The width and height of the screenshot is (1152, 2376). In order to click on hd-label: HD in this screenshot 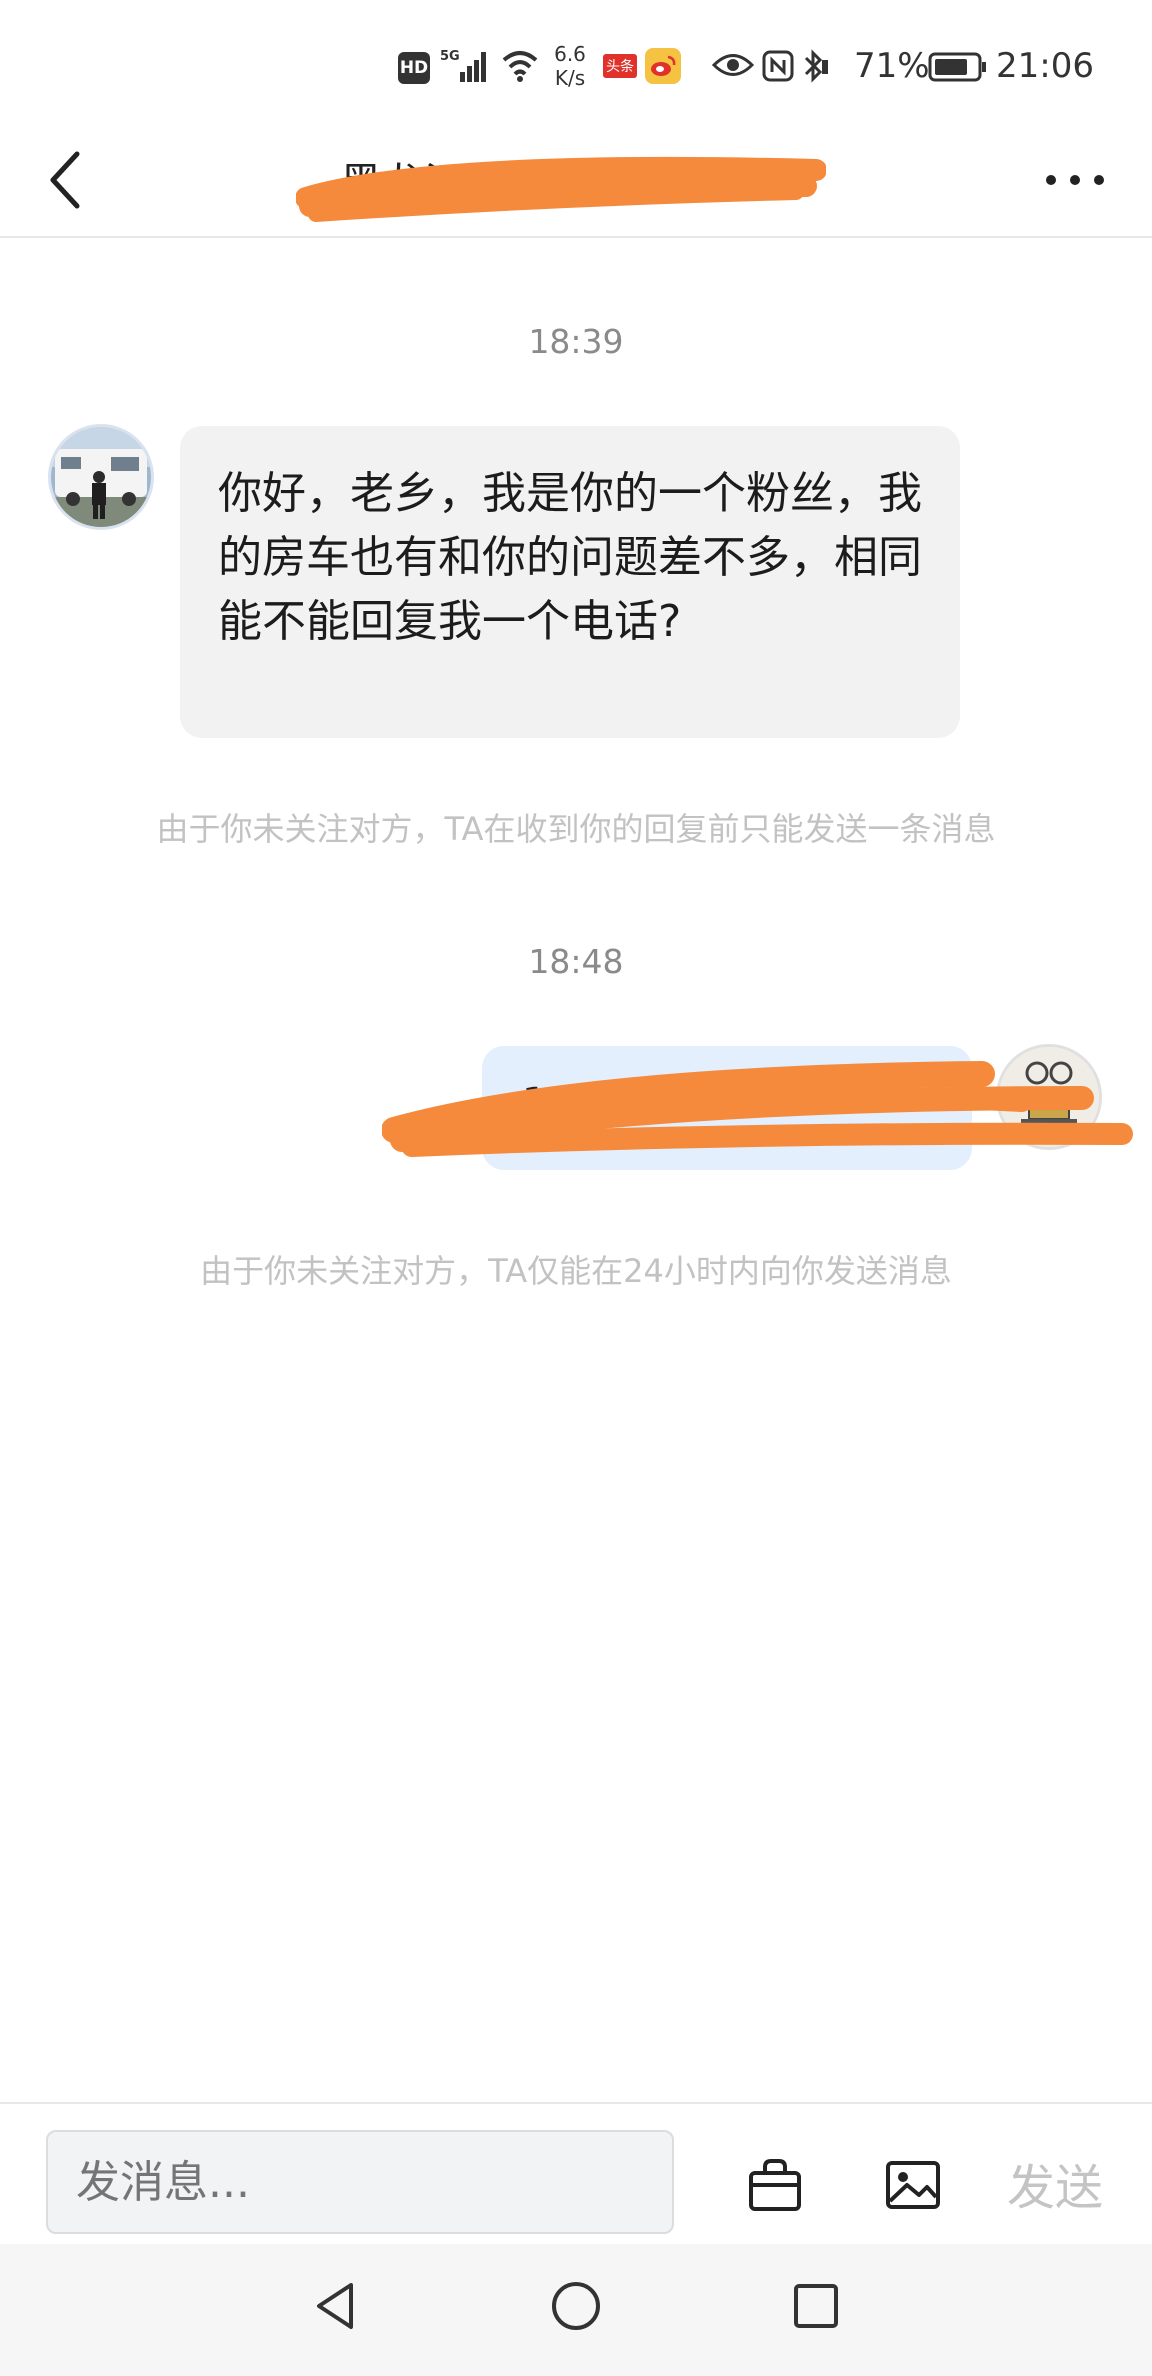, I will do `click(414, 68)`.